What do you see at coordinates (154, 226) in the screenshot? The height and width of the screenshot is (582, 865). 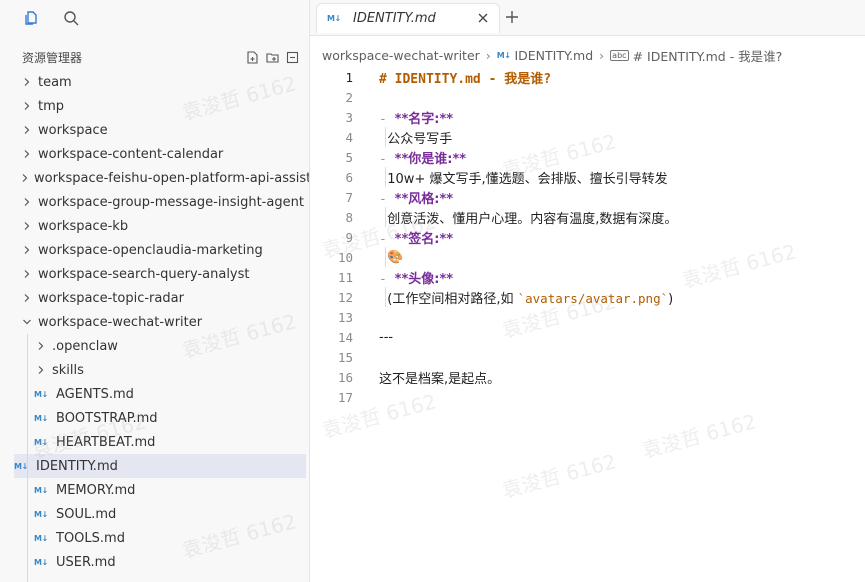 I see `tree-folder-item: workspace-kb` at bounding box center [154, 226].